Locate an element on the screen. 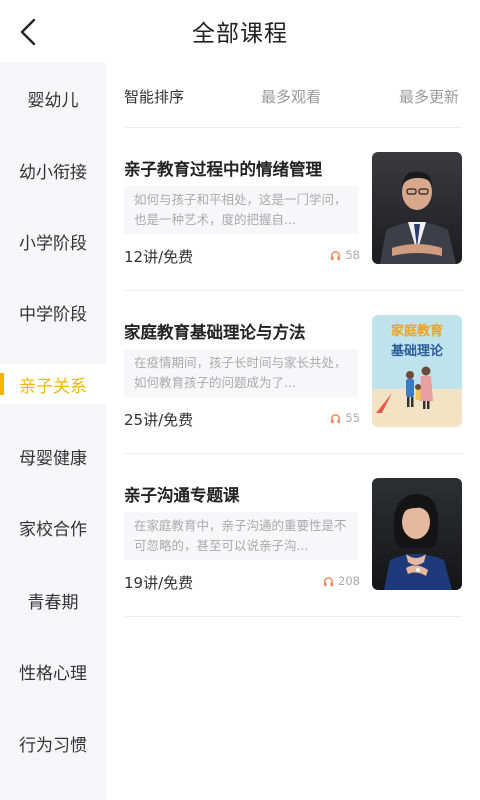 The height and width of the screenshot is (800, 480). sidebar-item-label: 行为习惯 is located at coordinates (53, 745).